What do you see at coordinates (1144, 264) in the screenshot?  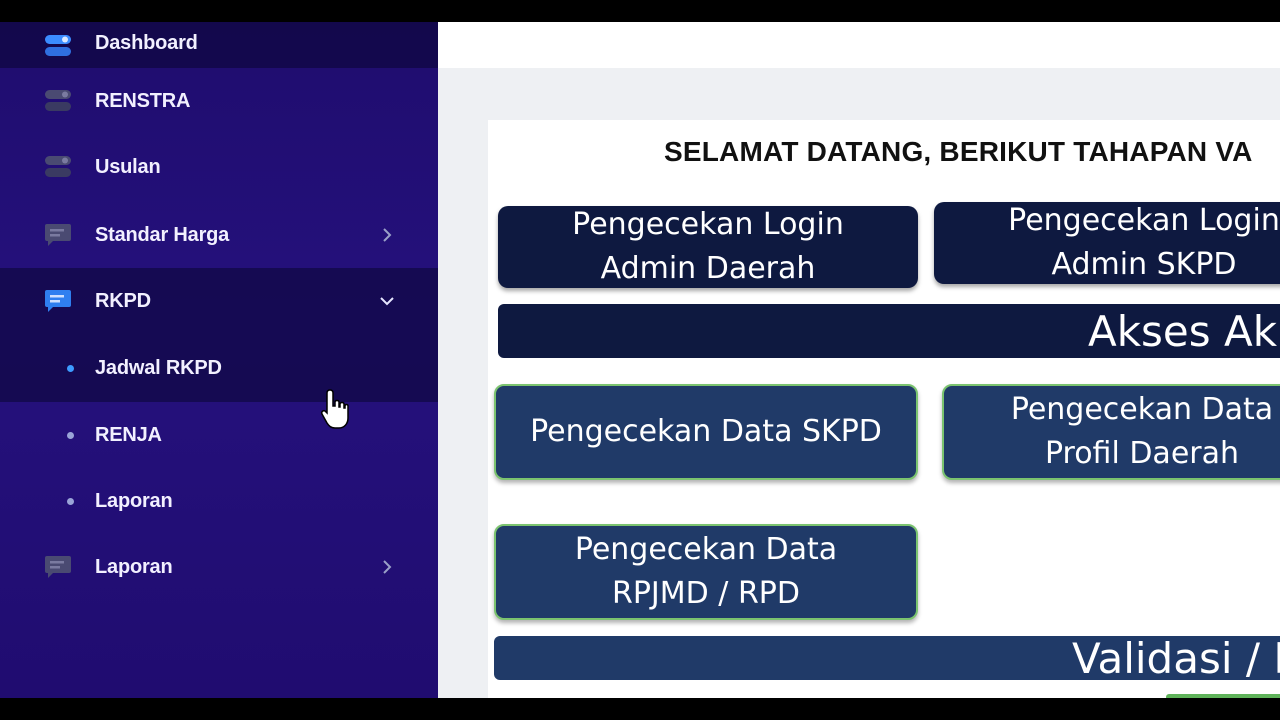 I see `step-line: Admin SKPD` at bounding box center [1144, 264].